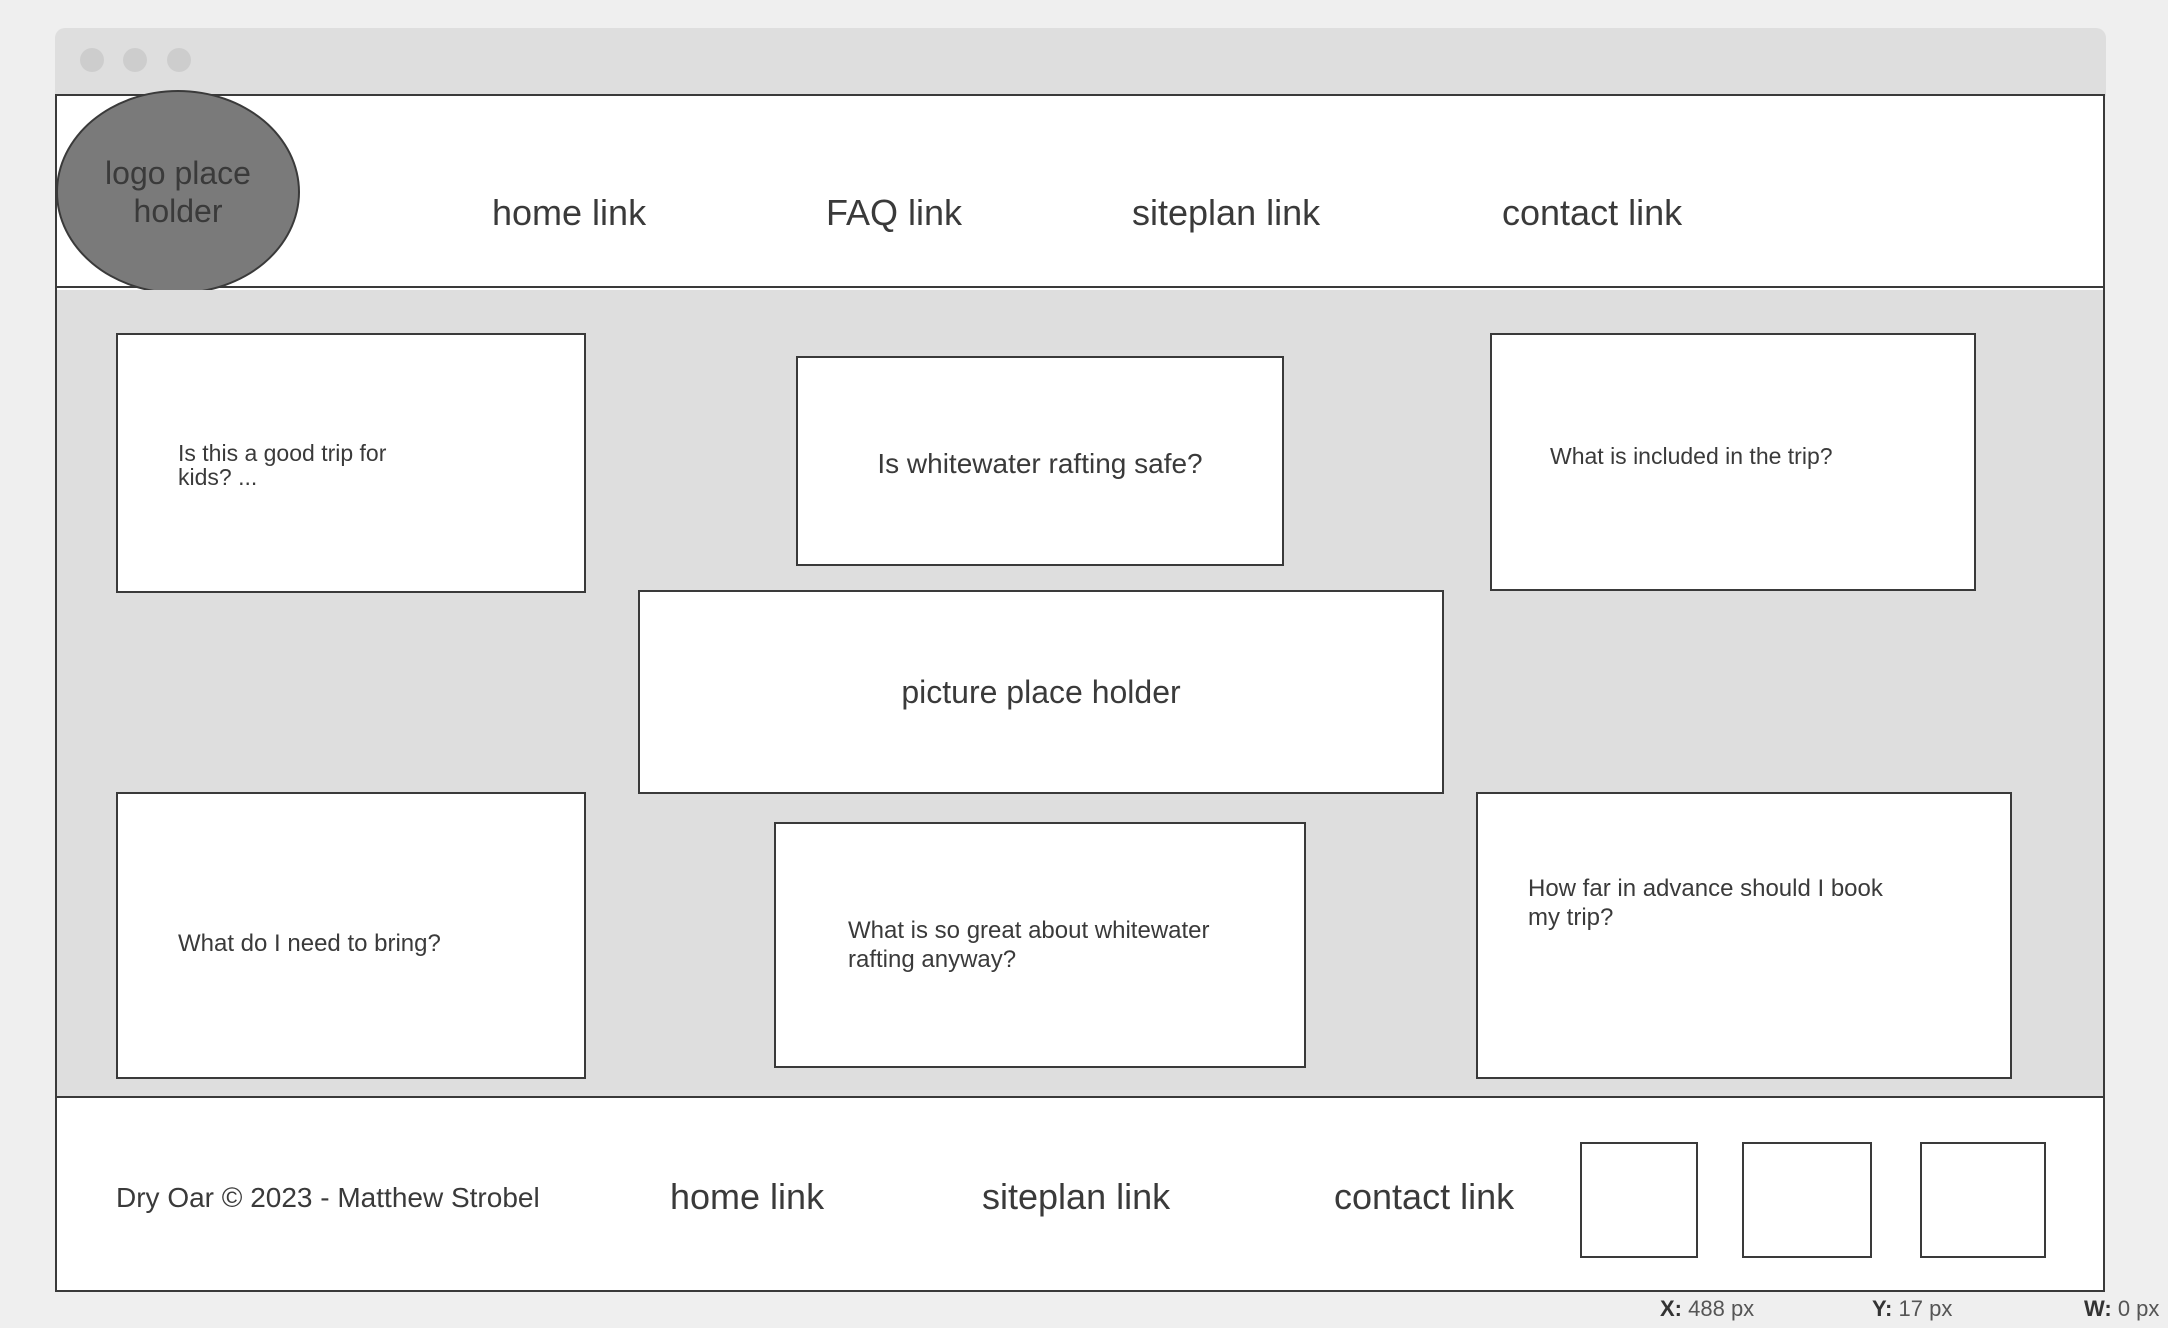 The width and height of the screenshot is (2168, 1328). What do you see at coordinates (1707, 1308) in the screenshot?
I see `status-x-readout: X: 488 px` at bounding box center [1707, 1308].